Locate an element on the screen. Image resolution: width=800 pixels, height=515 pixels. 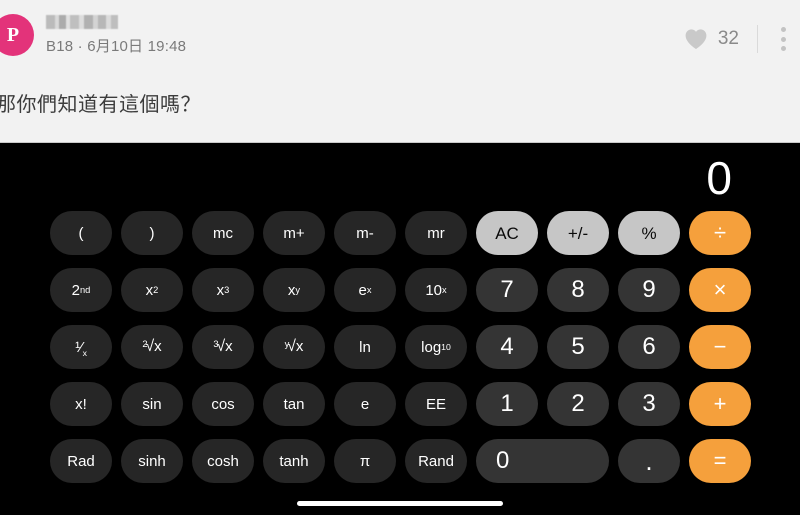
post-actions: 32 is located at coordinates (738, 39).